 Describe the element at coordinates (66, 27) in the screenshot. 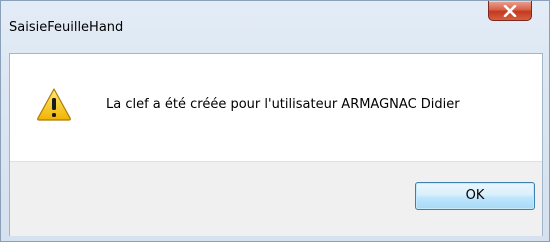

I see `window-title: SaisieFeuilleHand` at that location.